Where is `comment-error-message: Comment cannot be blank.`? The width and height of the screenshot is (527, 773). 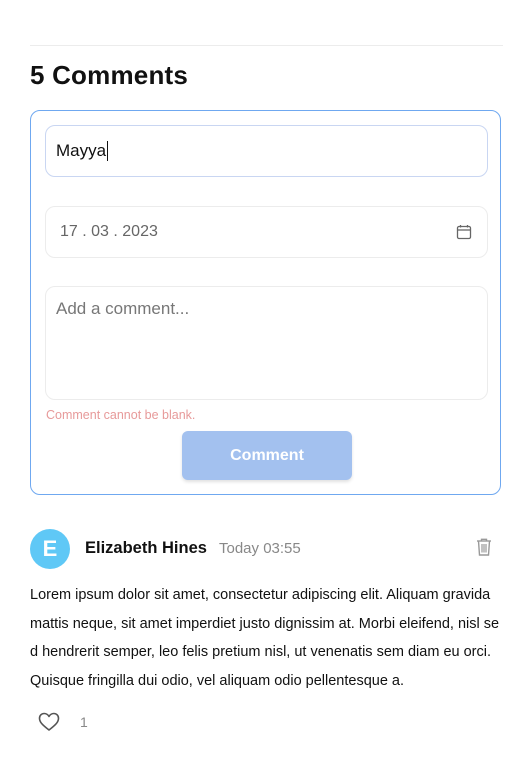 comment-error-message: Comment cannot be blank. is located at coordinates (121, 415).